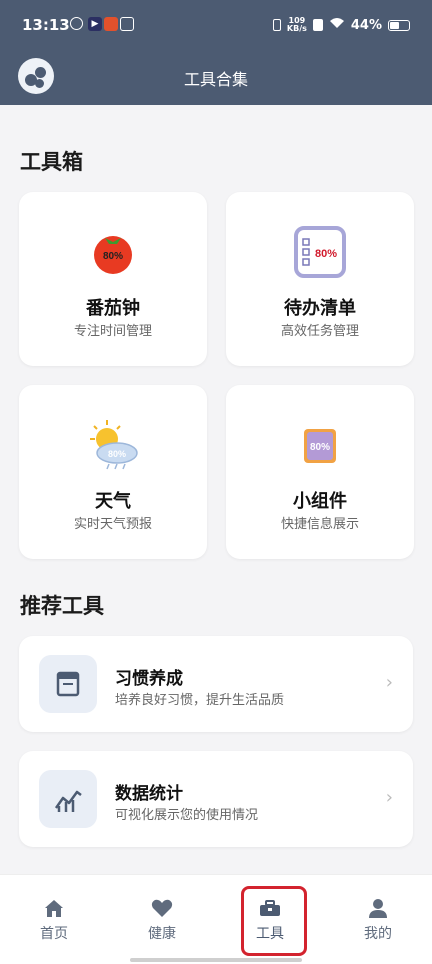  I want to click on nav-health: 健康, so click(162, 915).